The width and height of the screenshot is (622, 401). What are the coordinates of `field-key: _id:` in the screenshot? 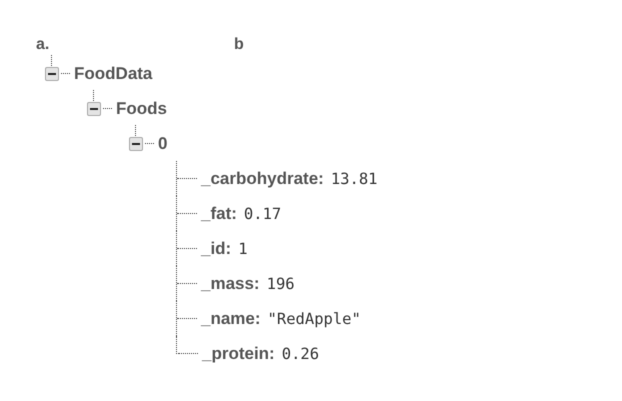 It's located at (216, 248).